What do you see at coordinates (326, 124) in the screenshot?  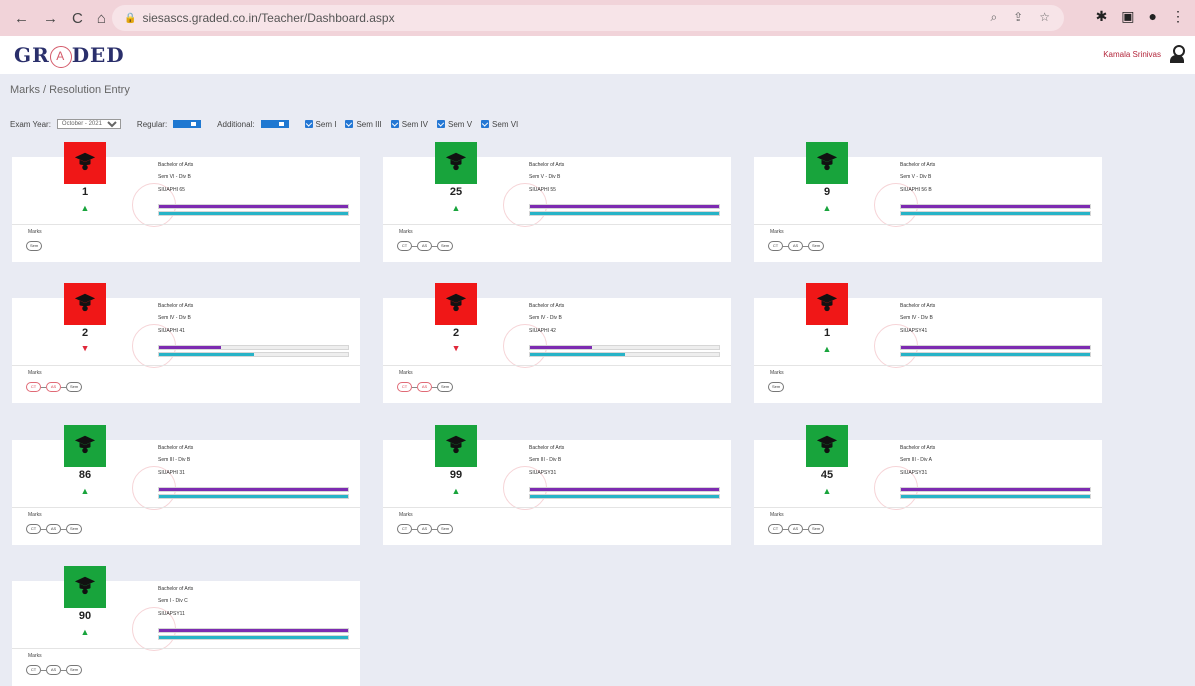 I see `sem-checkbox-label: Sem I` at bounding box center [326, 124].